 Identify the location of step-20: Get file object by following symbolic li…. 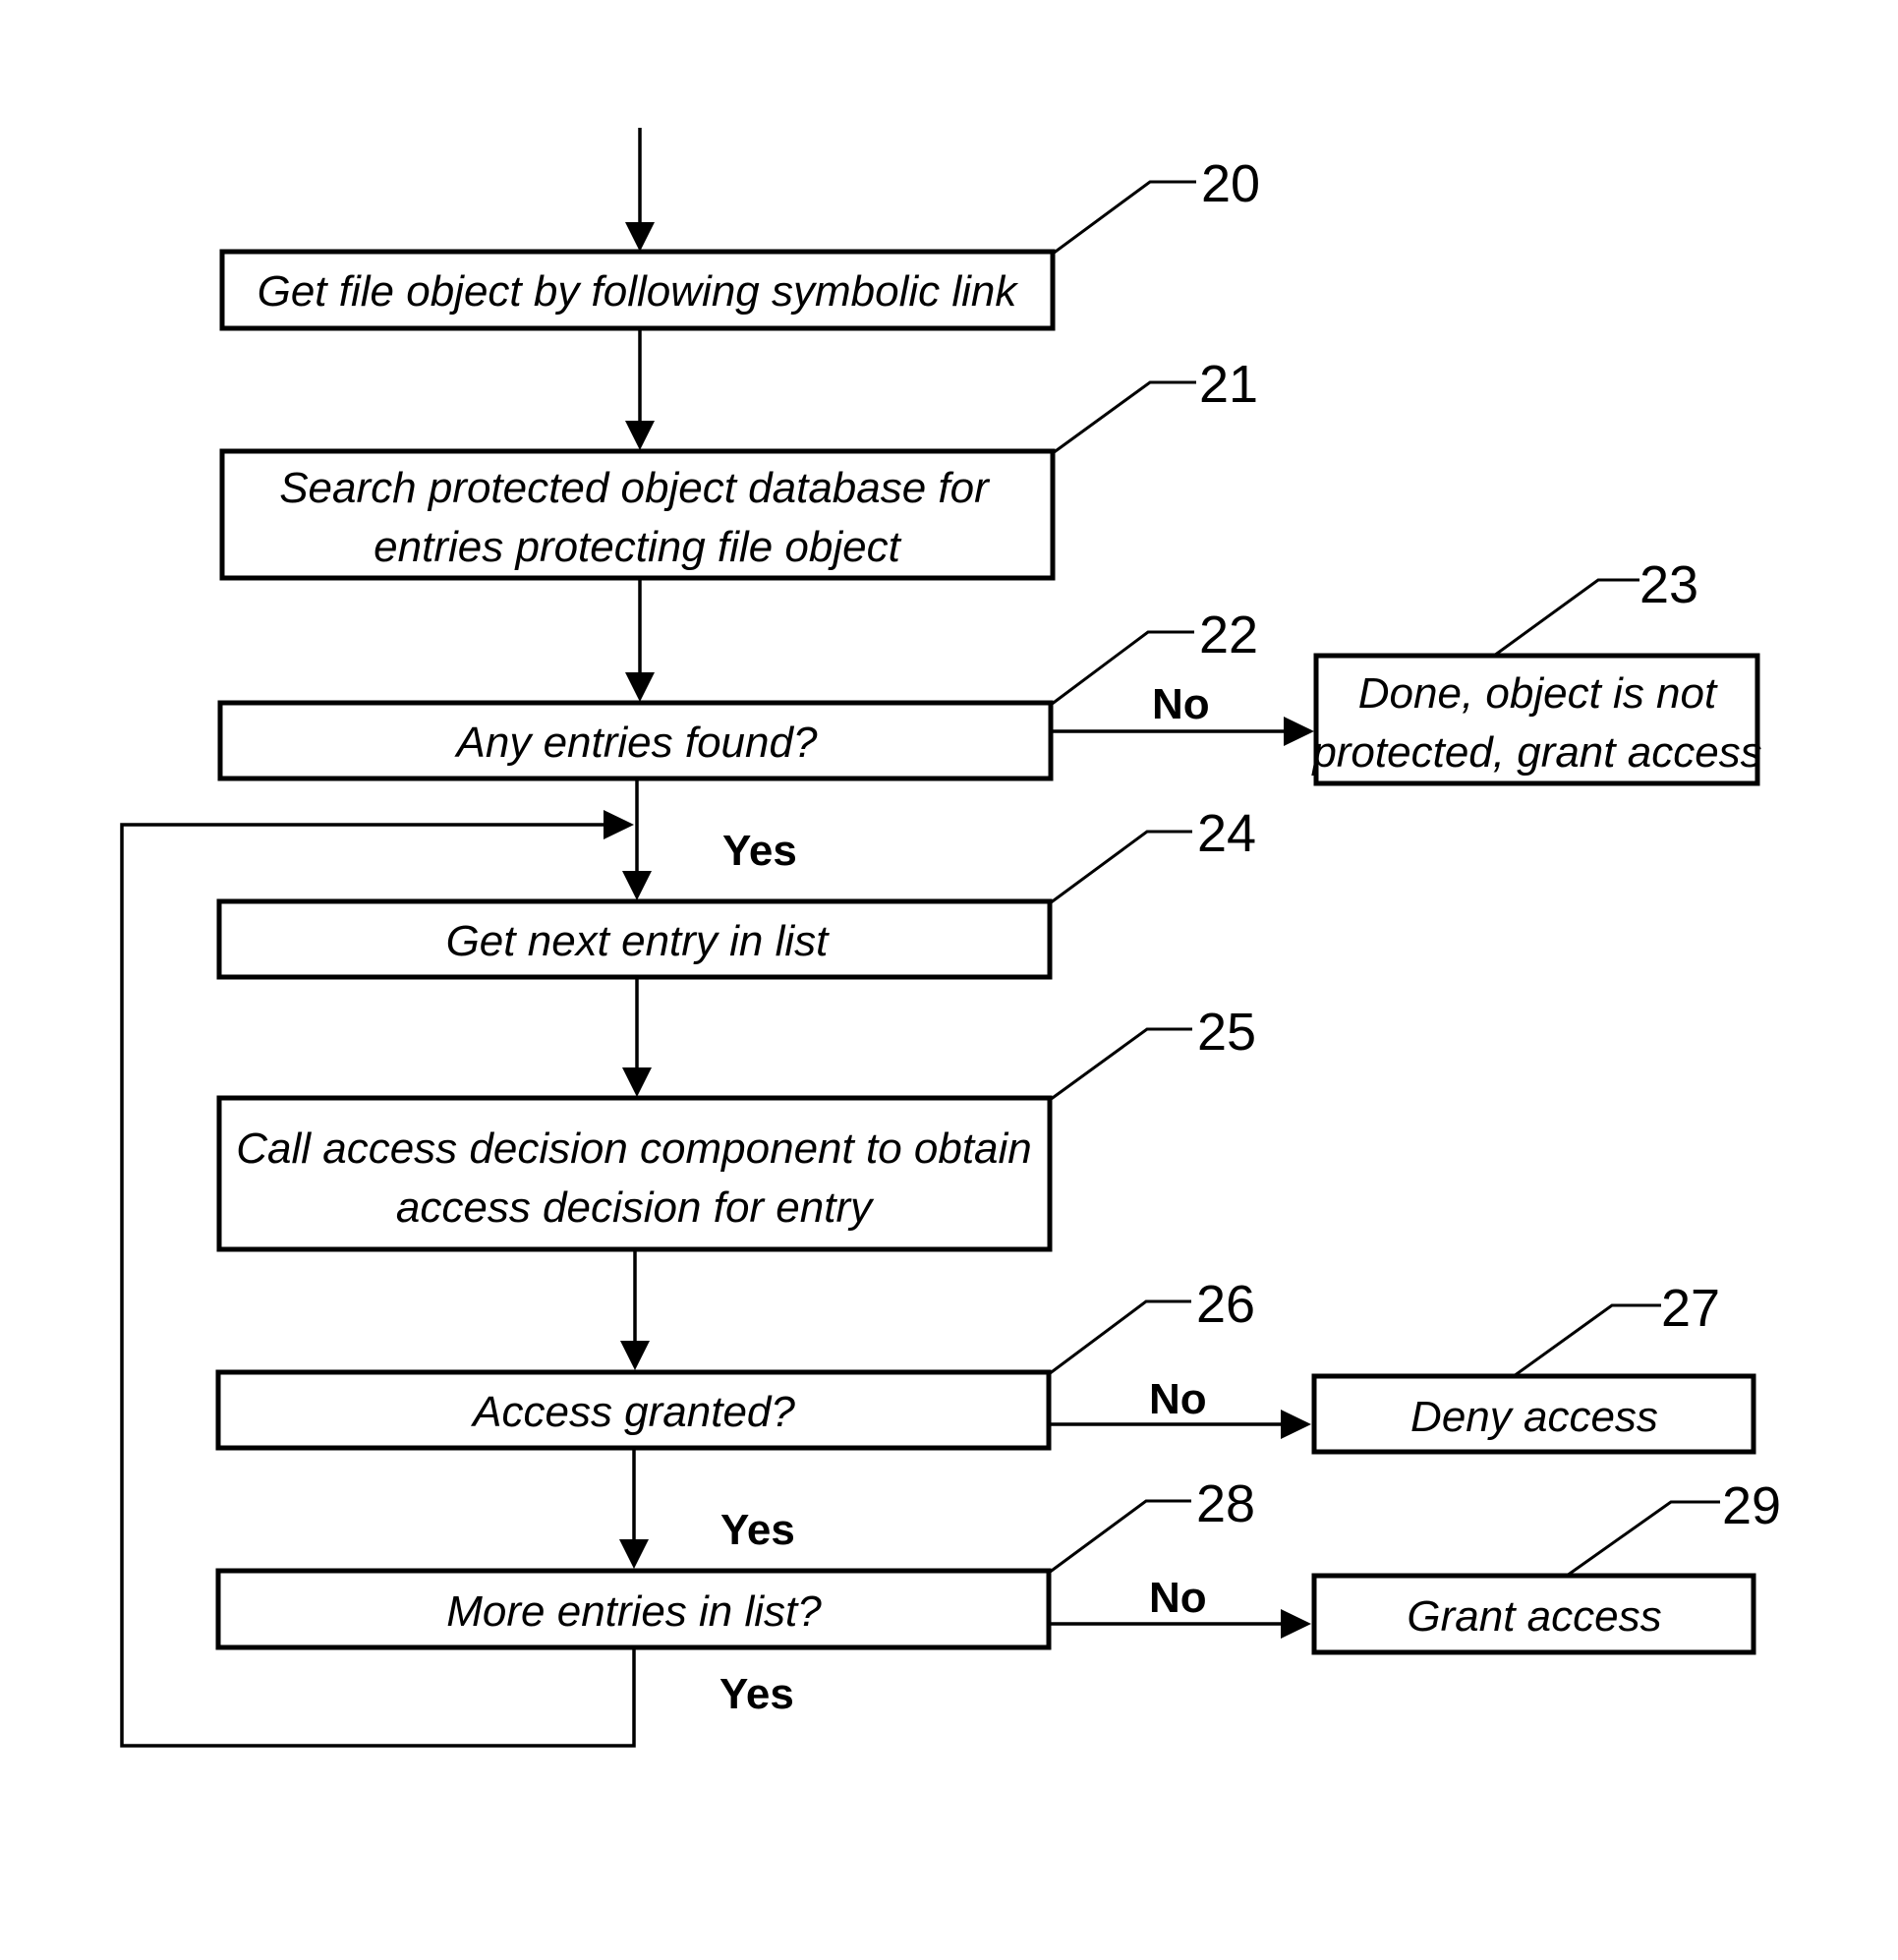
(739, 243).